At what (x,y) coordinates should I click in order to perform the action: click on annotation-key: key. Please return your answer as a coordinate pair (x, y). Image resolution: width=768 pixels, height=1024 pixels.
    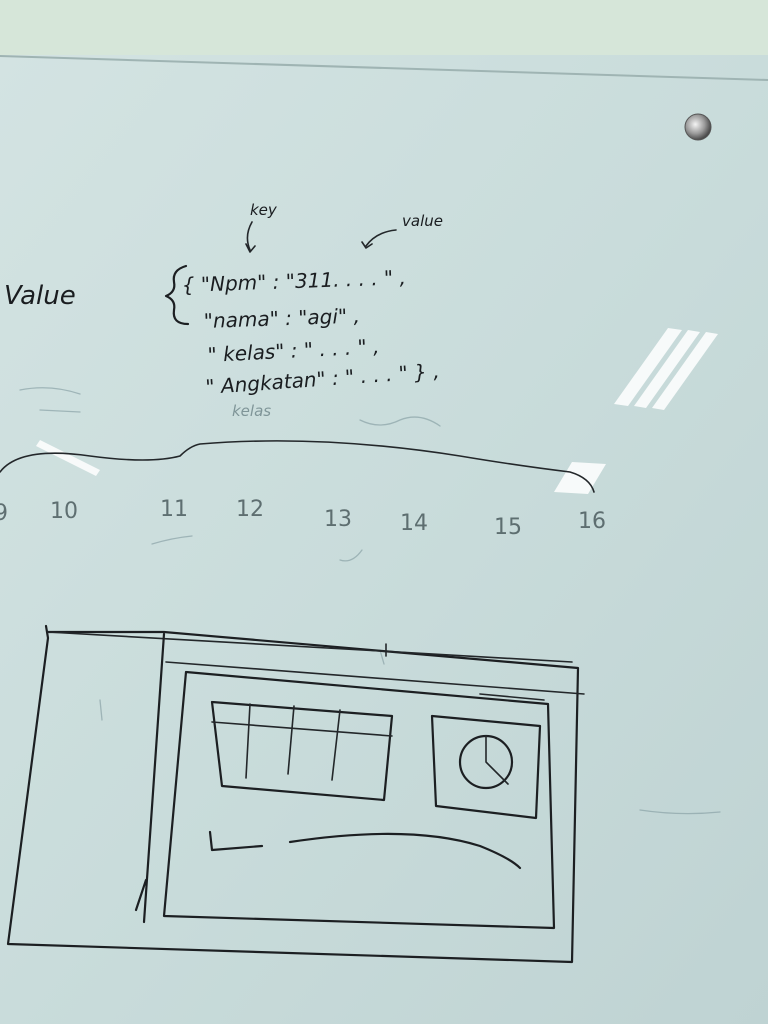
    Looking at the image, I should click on (264, 210).